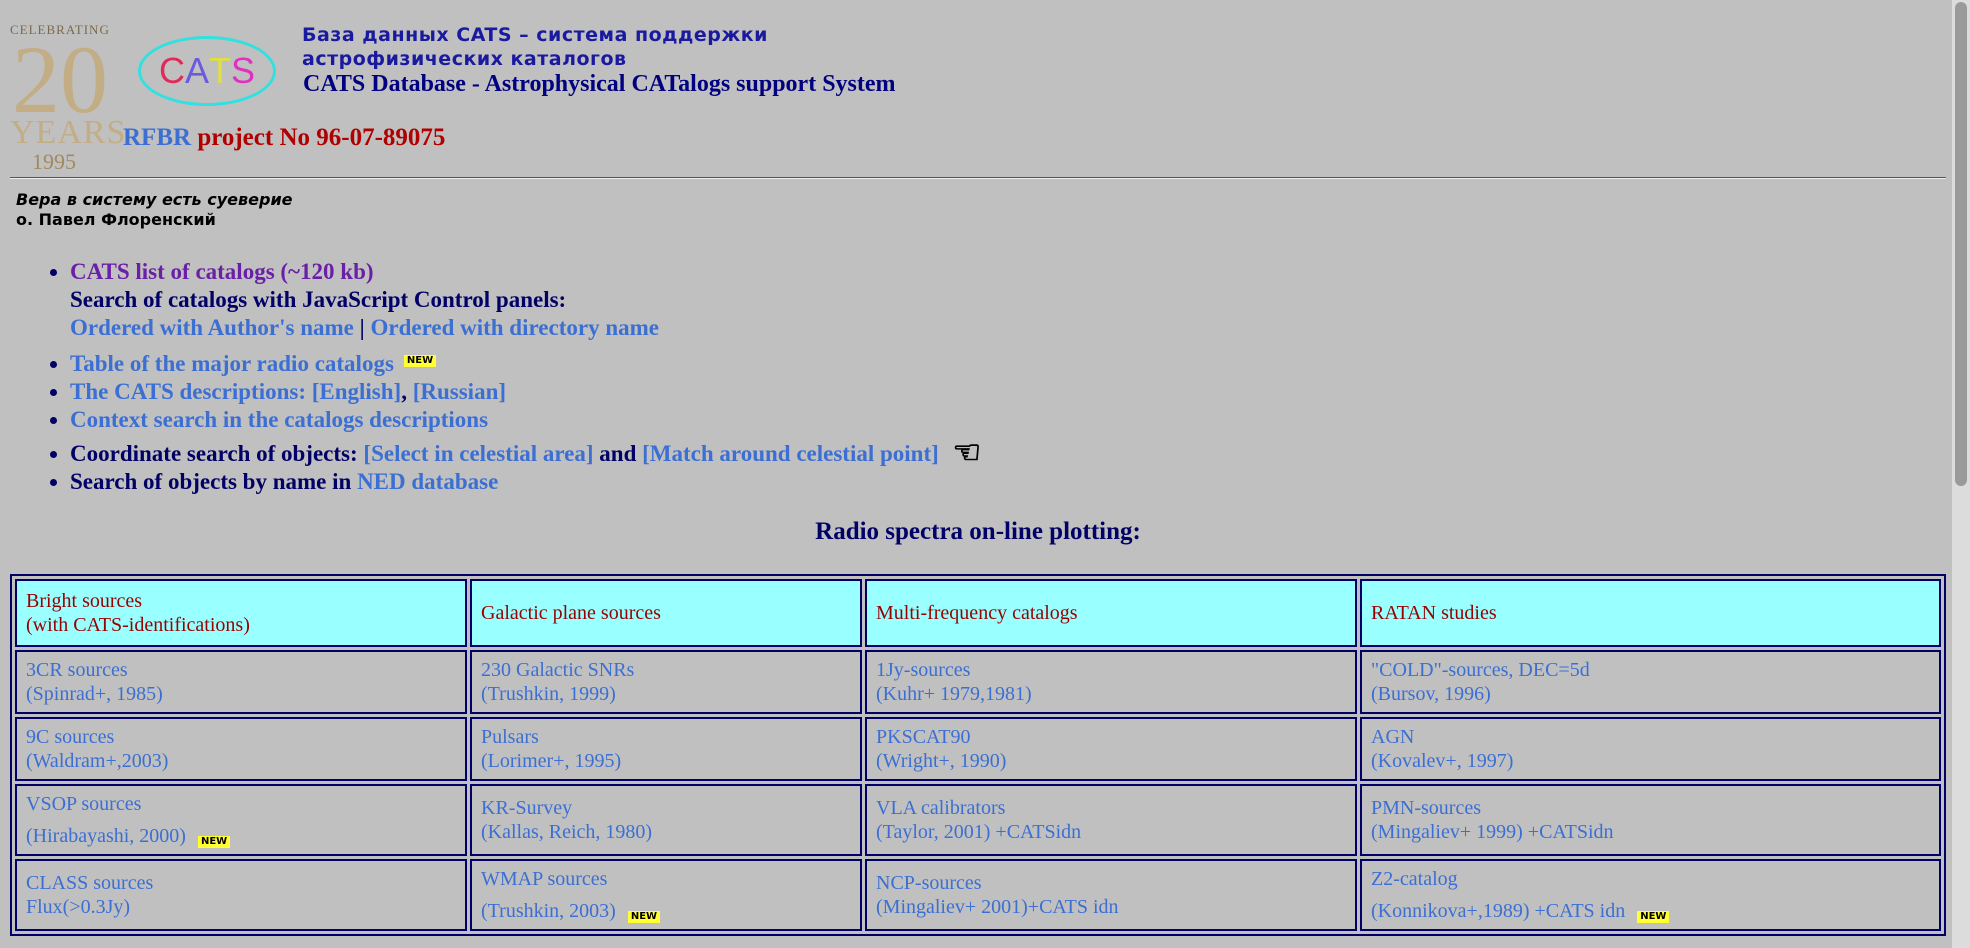 This screenshot has height=948, width=1970. I want to click on cell-link: (Spinrad+, 1985), so click(94, 694).